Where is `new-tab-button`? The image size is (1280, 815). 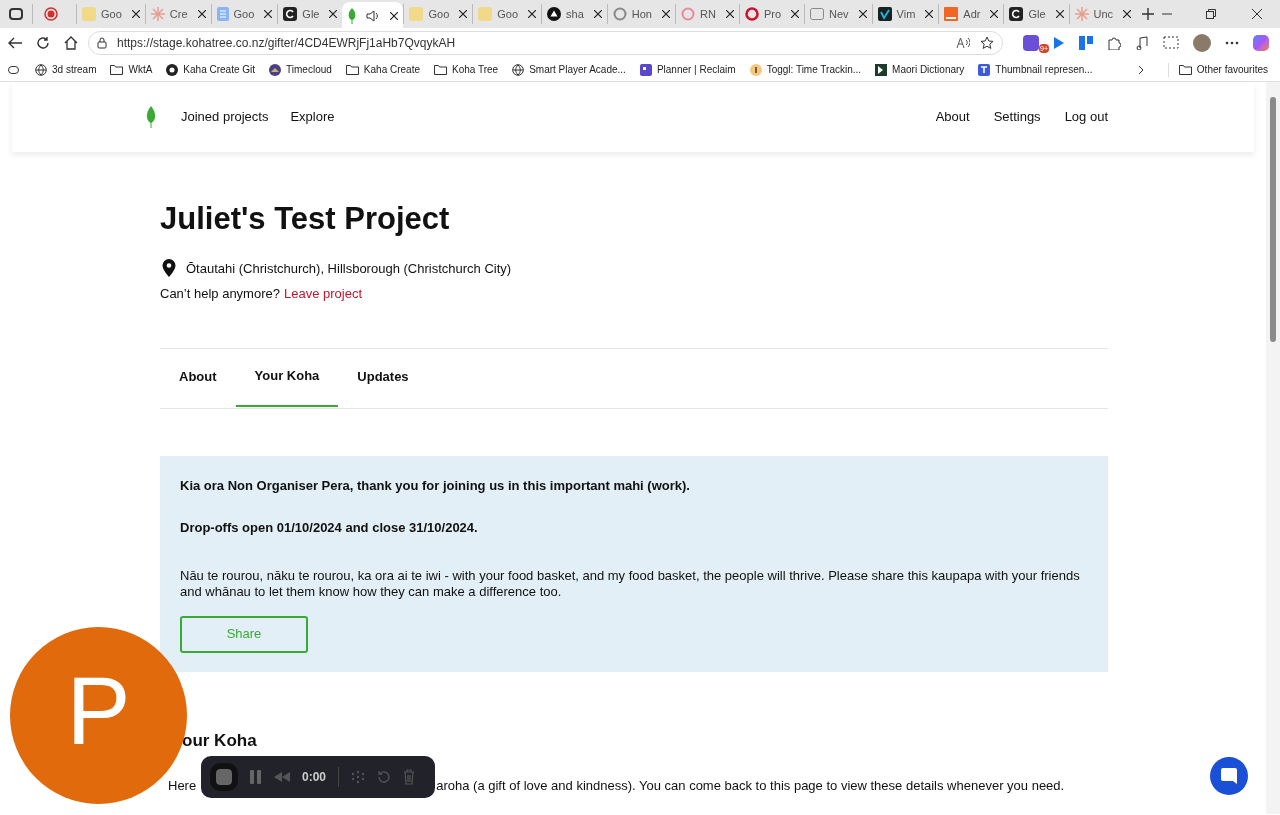 new-tab-button is located at coordinates (1148, 14).